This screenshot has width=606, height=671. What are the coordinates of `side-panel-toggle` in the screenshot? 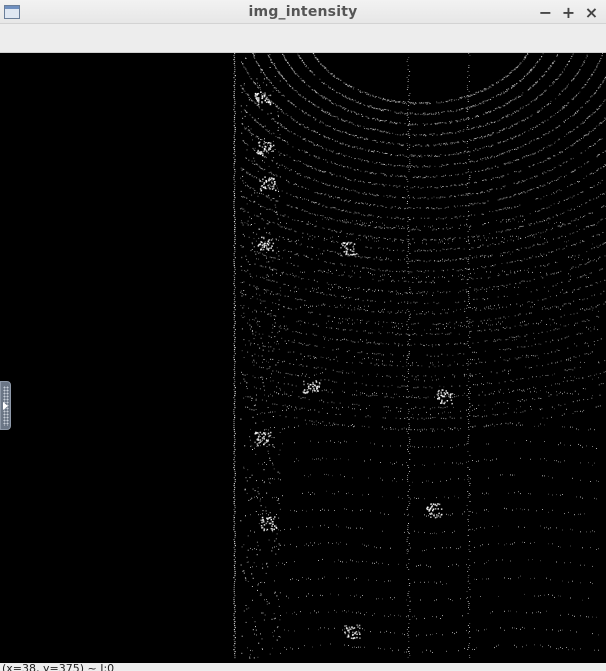 It's located at (5, 405).